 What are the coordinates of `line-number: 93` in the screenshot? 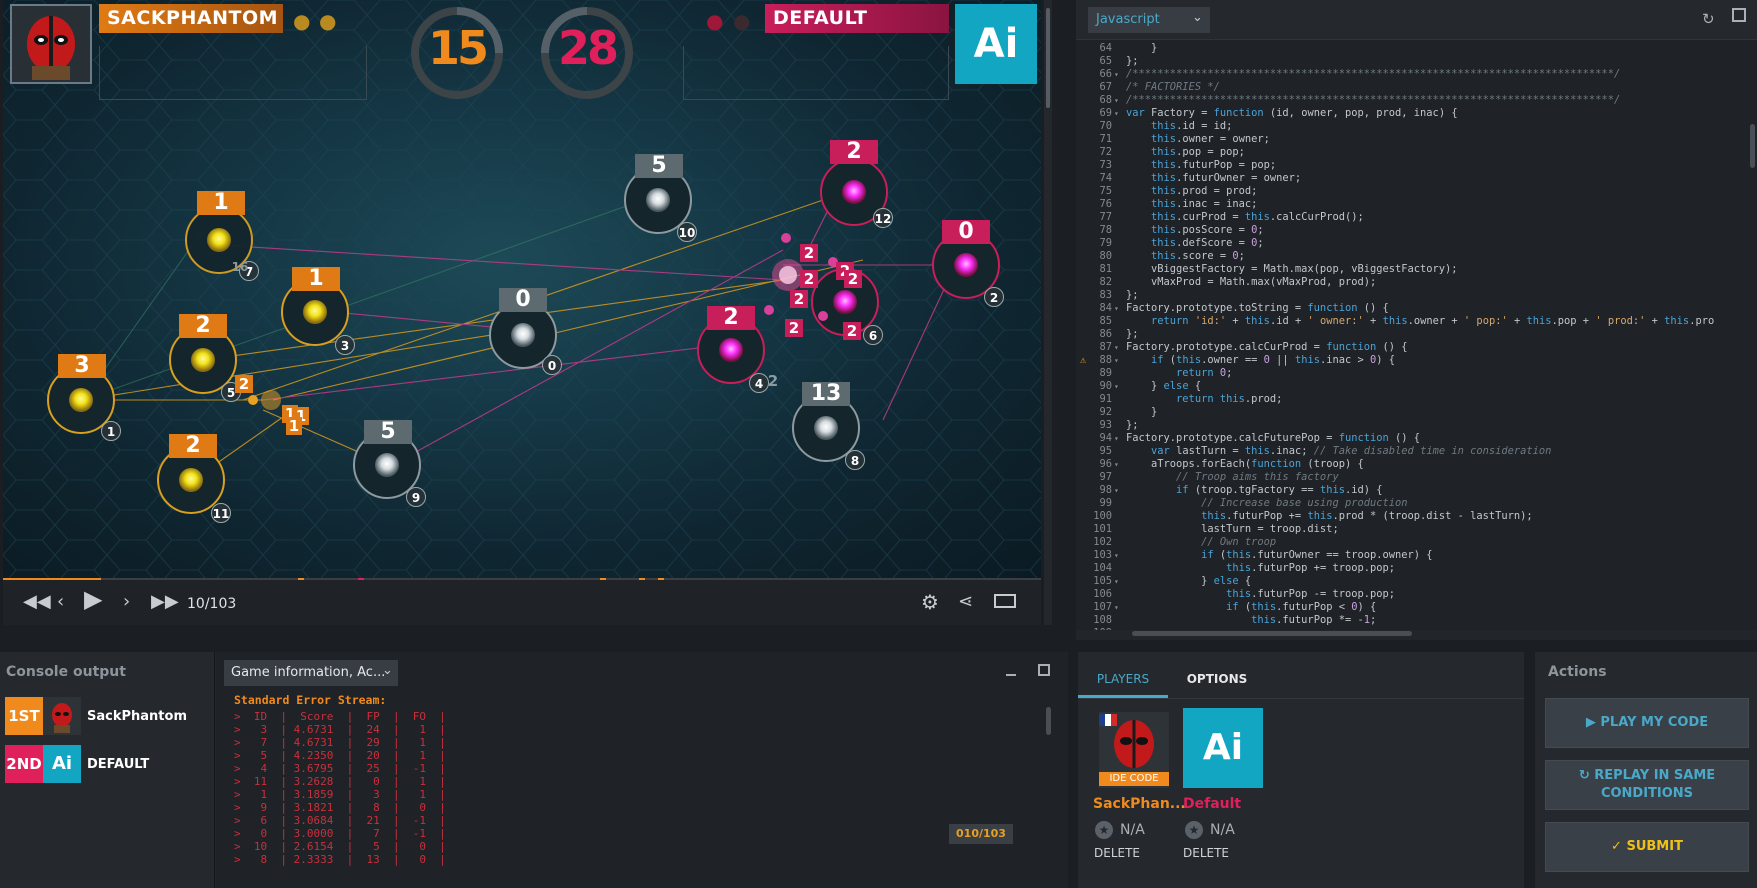 It's located at (1105, 425).